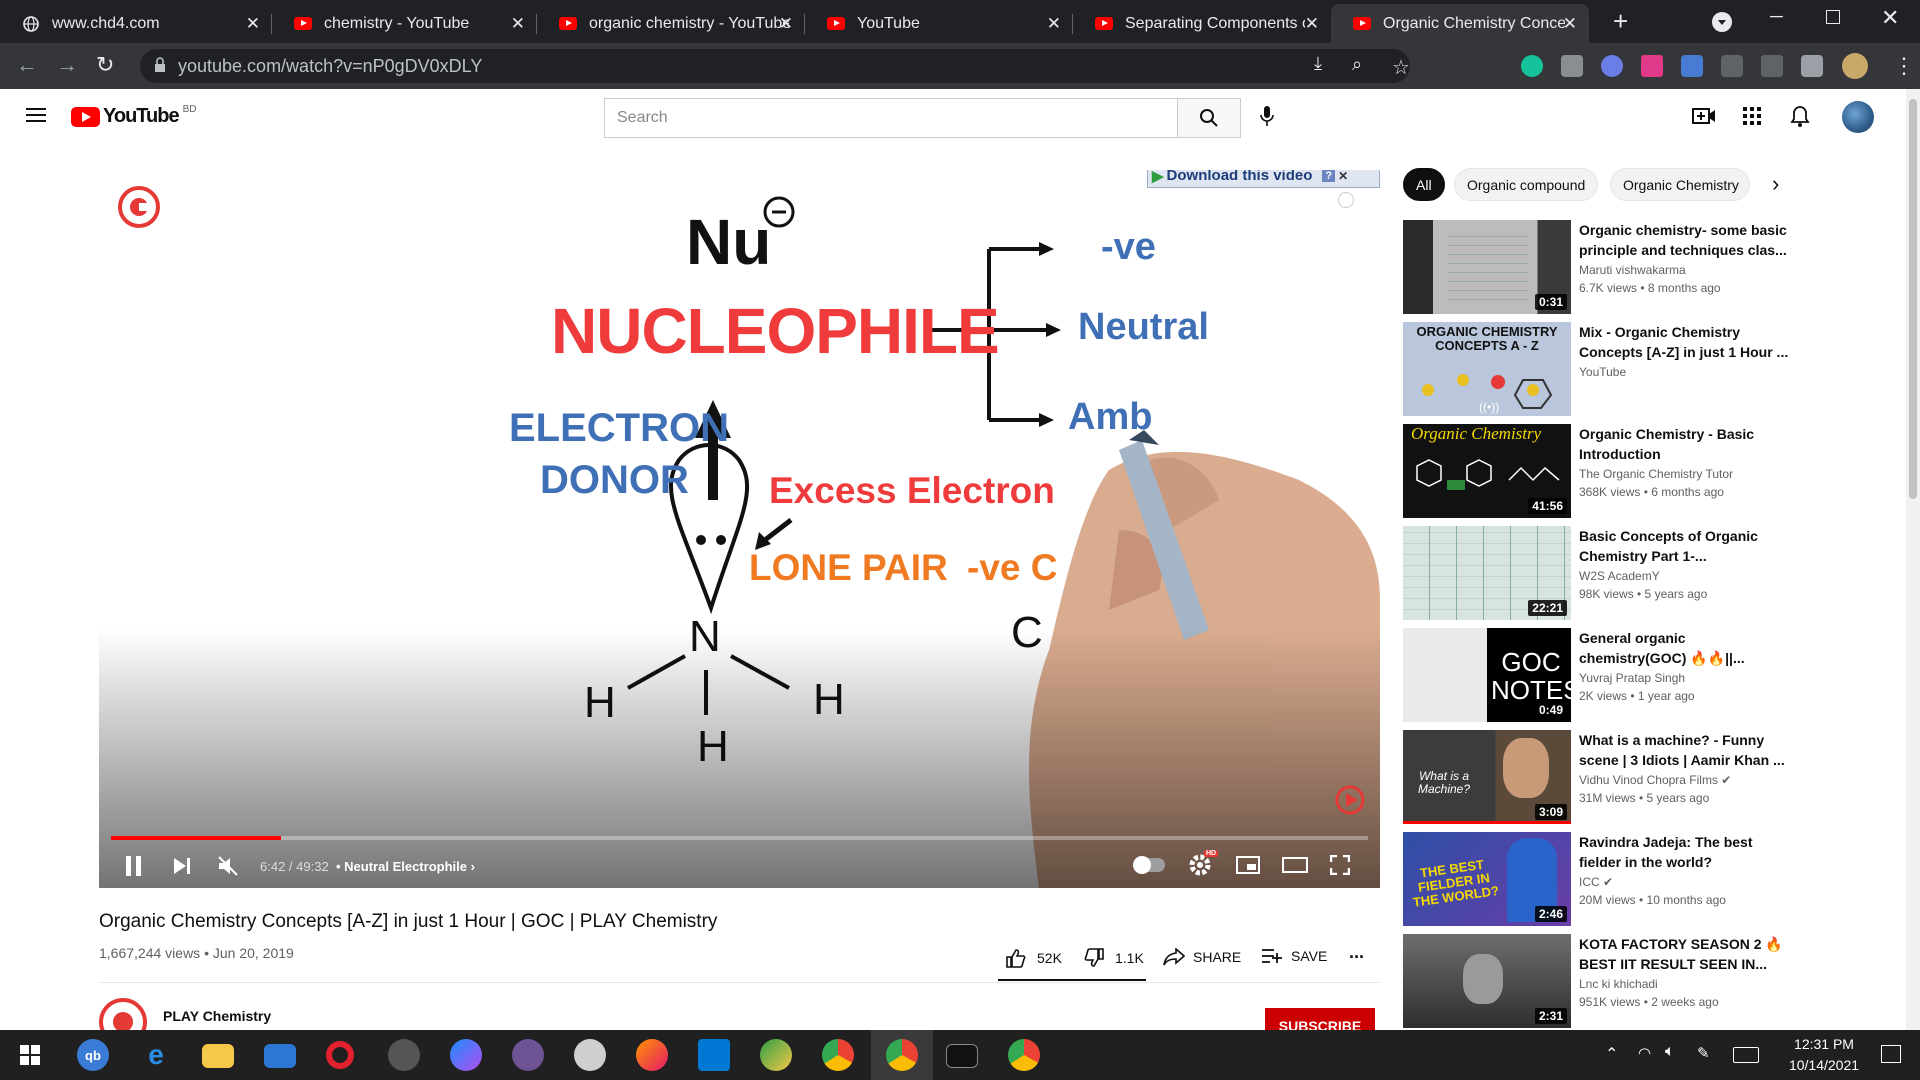  What do you see at coordinates (404, 1055) in the screenshot?
I see `satellite-app-icon` at bounding box center [404, 1055].